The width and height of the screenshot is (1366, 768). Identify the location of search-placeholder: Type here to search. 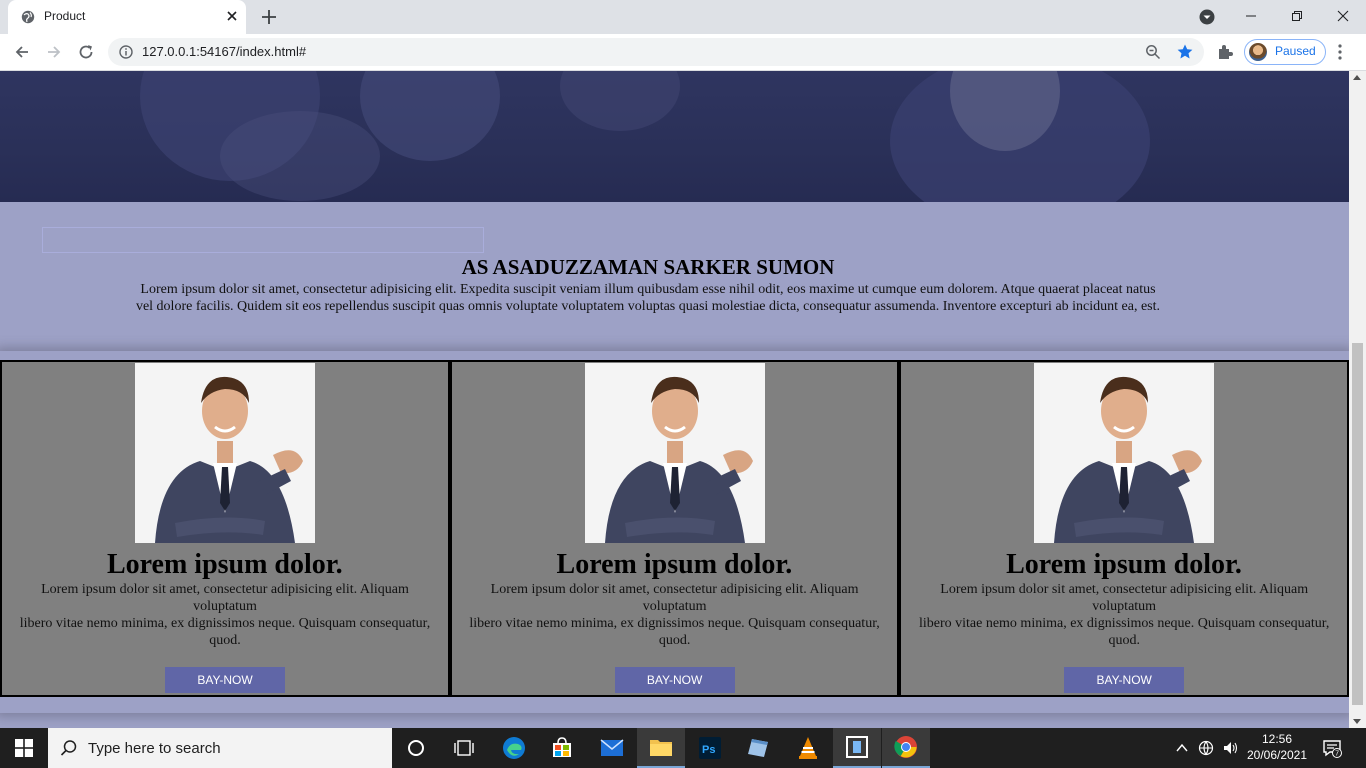
(154, 748).